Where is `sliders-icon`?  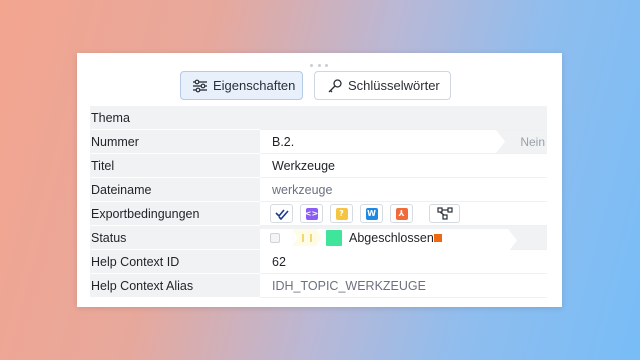 sliders-icon is located at coordinates (200, 85).